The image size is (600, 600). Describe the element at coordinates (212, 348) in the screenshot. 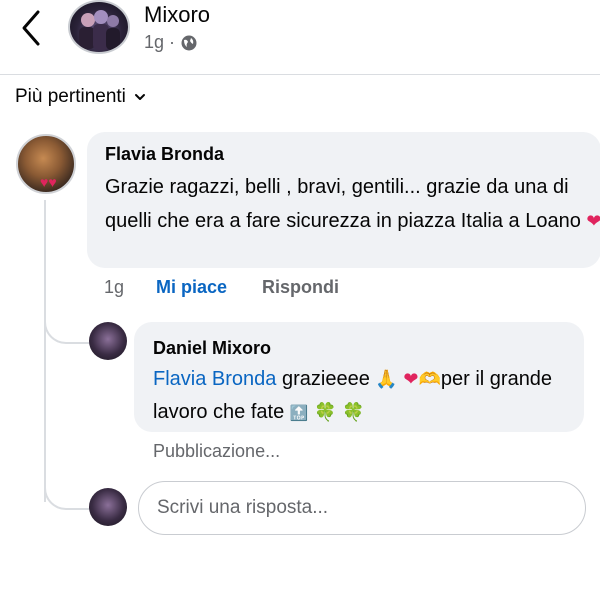

I see `reply-author: Daniel Mixoro` at that location.